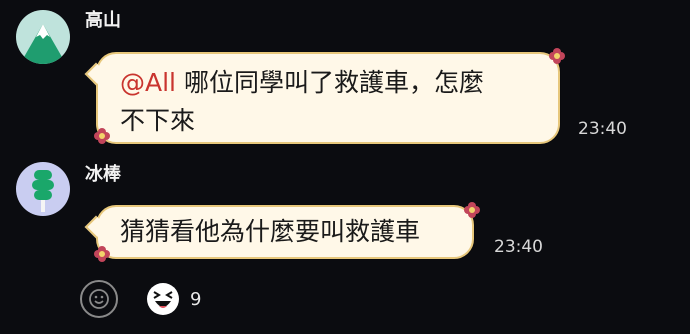 The image size is (690, 334). I want to click on reaction-count: 9, so click(196, 299).